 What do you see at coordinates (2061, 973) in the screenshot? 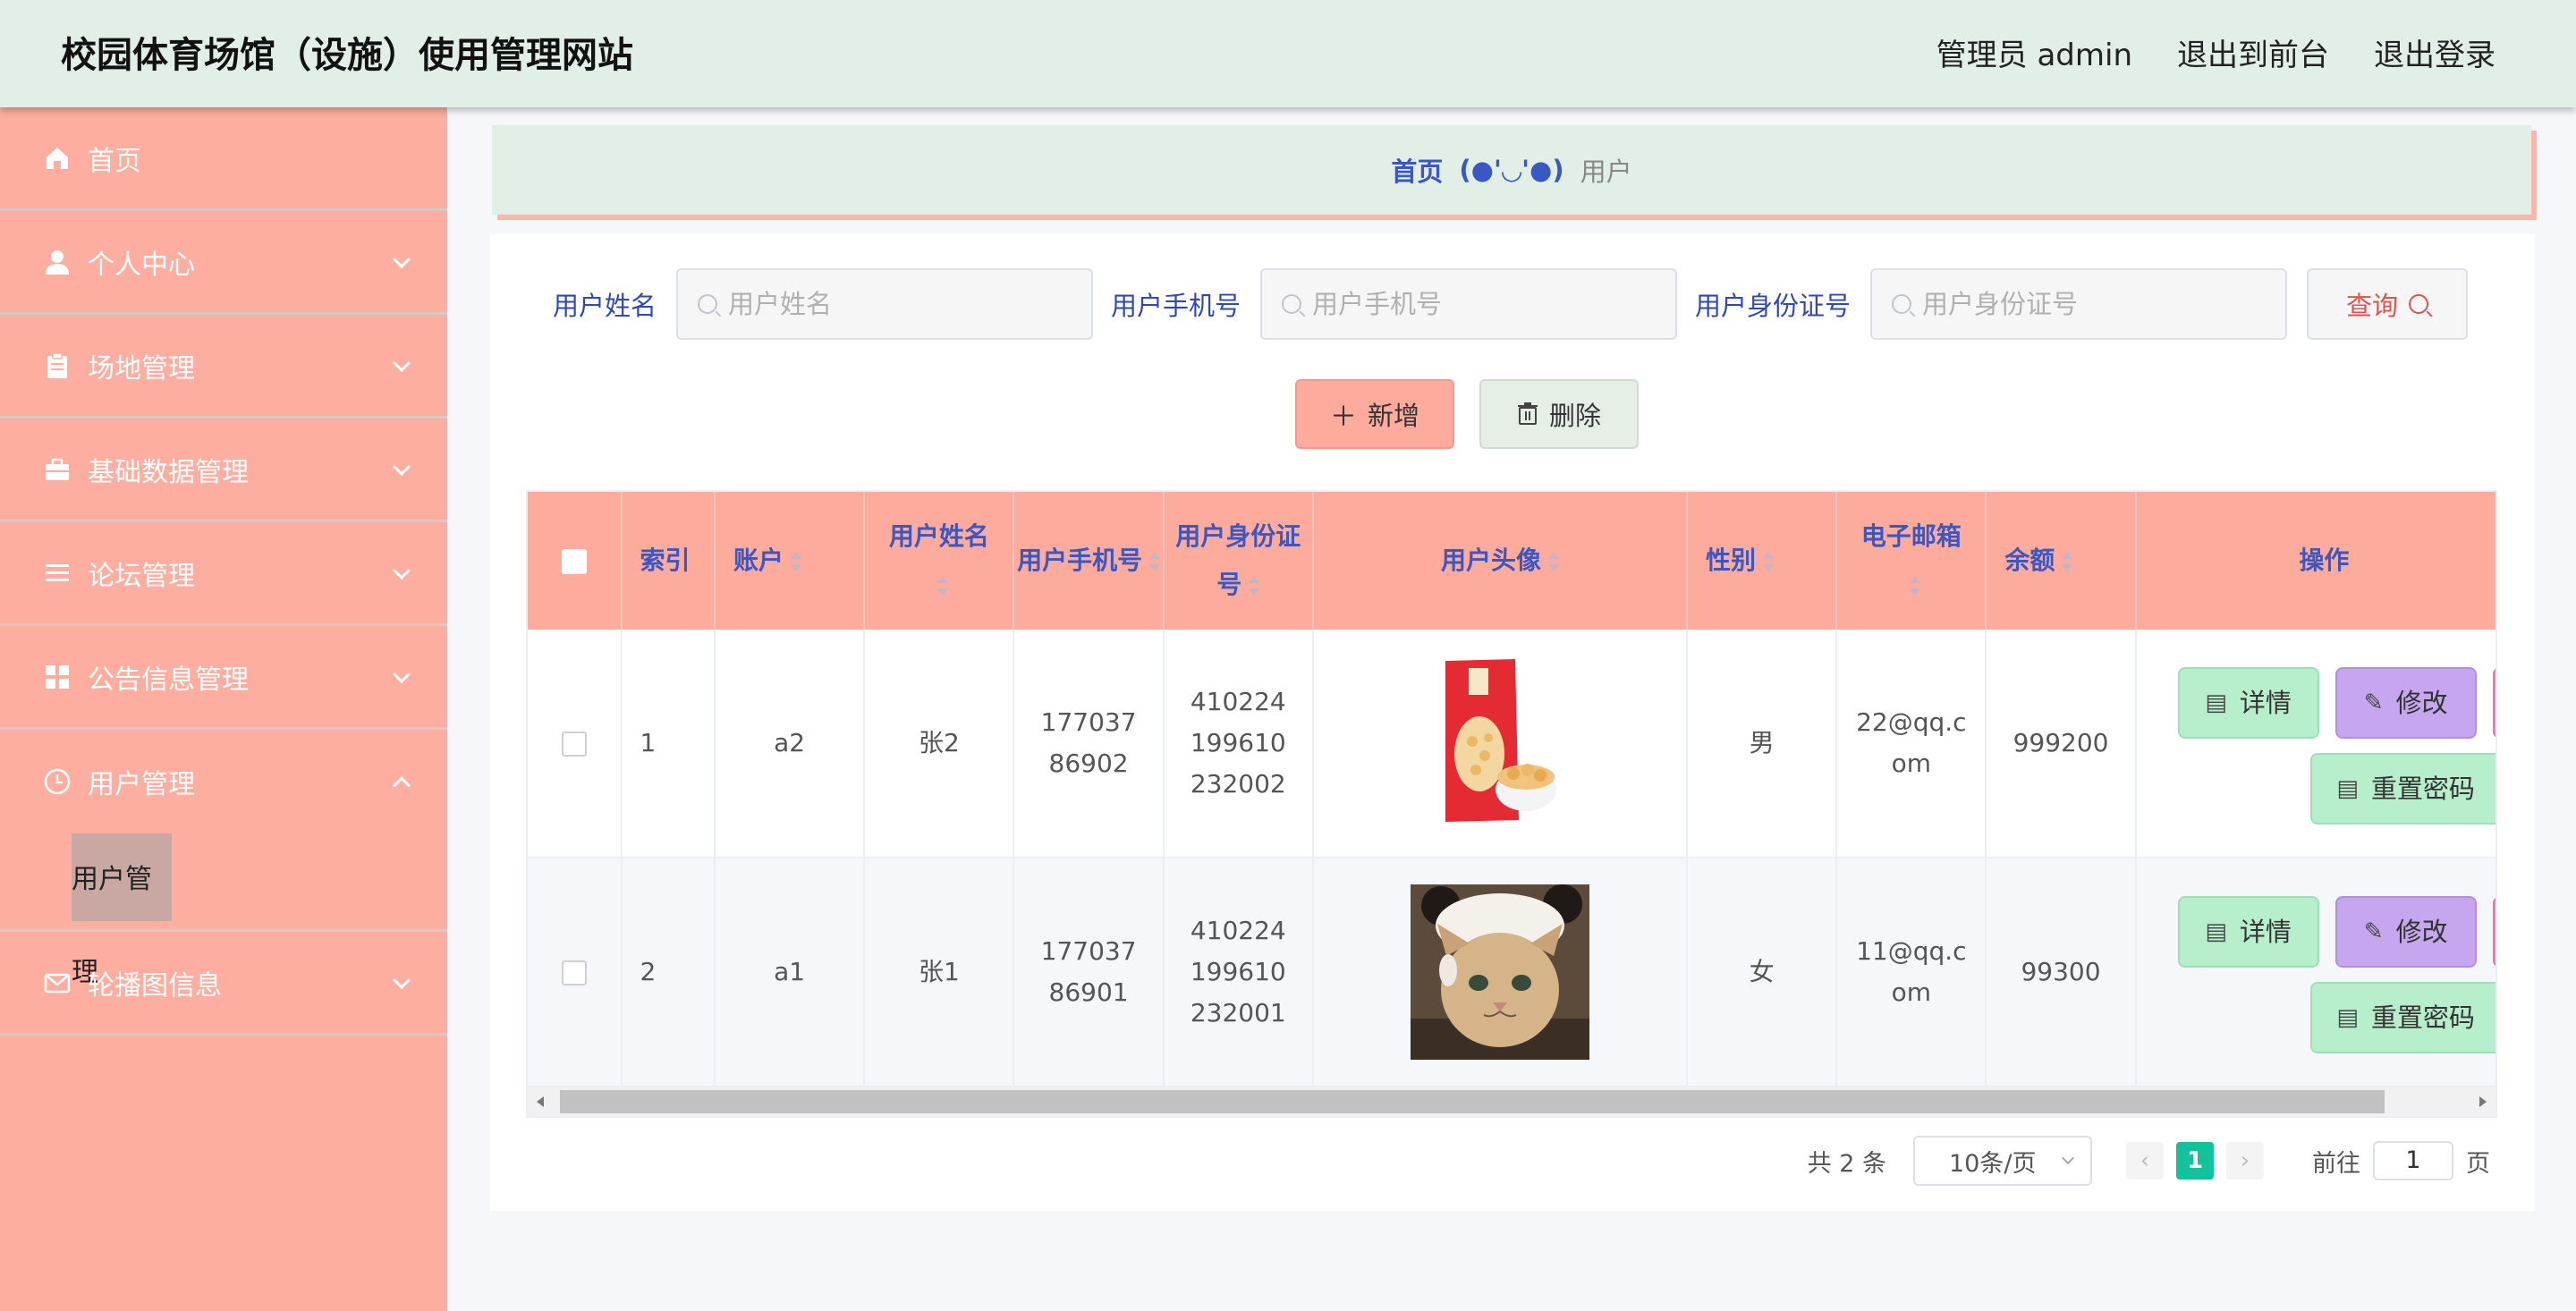
I see `cell-balance: 99300` at bounding box center [2061, 973].